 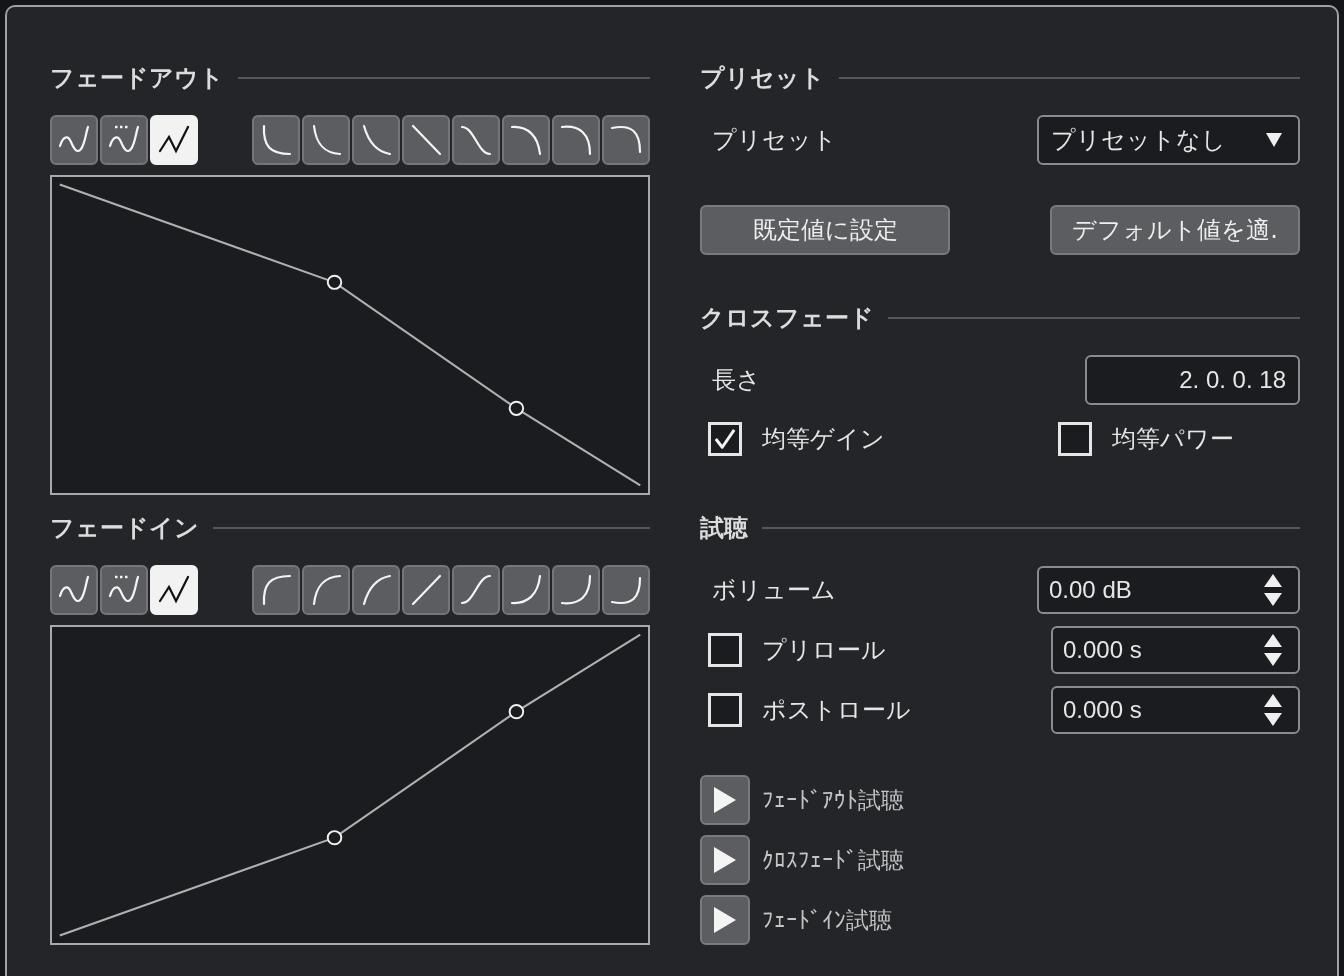 What do you see at coordinates (1175, 230) in the screenshot?
I see `default-value-button: デフォルト値を適.` at bounding box center [1175, 230].